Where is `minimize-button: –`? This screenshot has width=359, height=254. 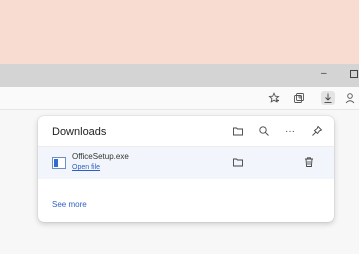 minimize-button: – is located at coordinates (324, 74).